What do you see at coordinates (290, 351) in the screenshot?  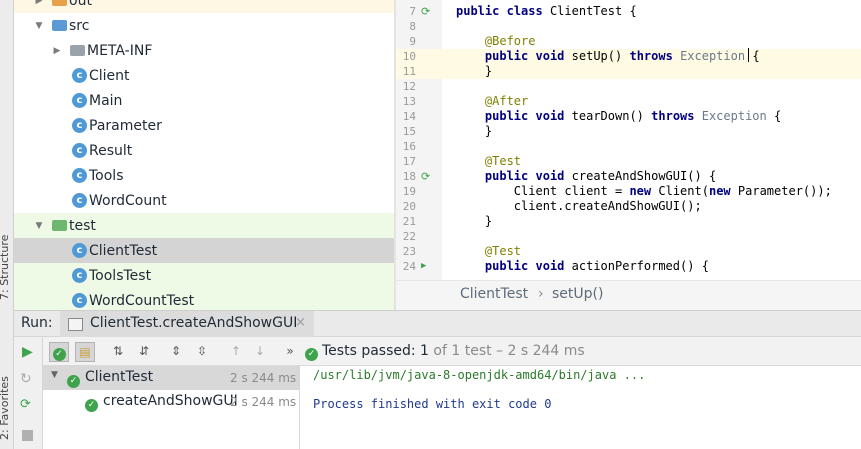 I see `more-actions-icon: »` at bounding box center [290, 351].